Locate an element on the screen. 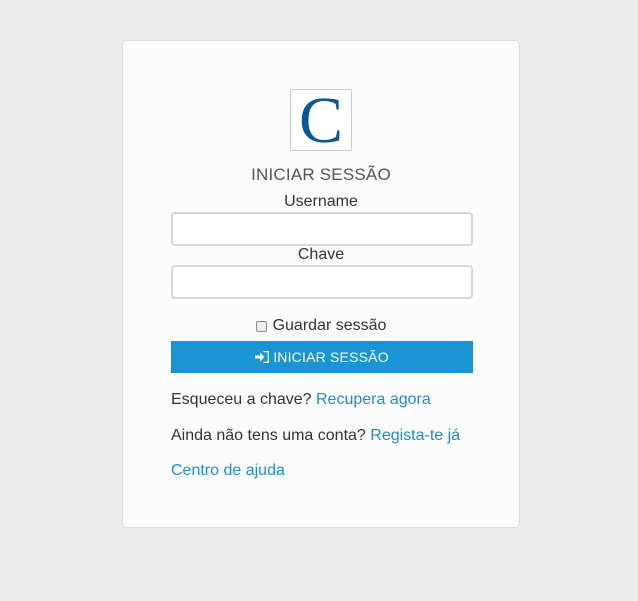 The image size is (638, 601). help-center-link: Centro de ajuda is located at coordinates (228, 470).